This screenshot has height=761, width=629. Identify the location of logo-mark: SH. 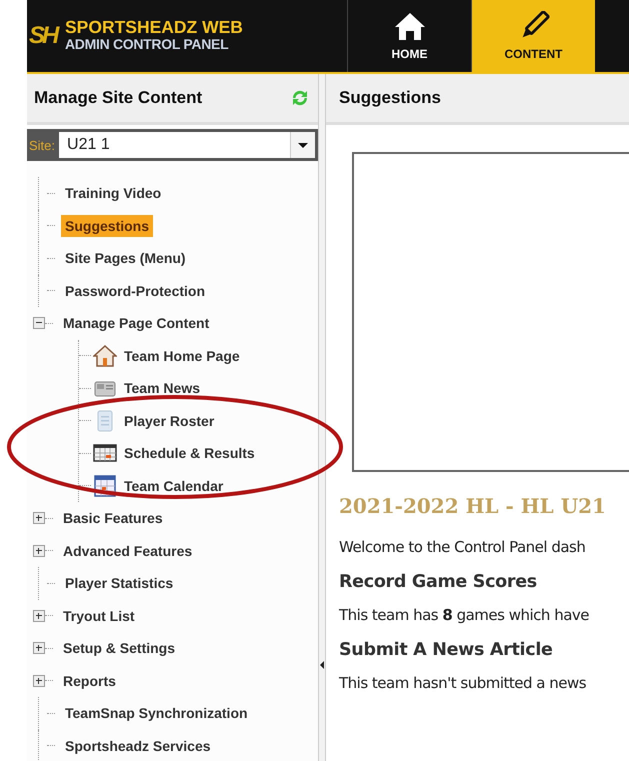
(43, 36).